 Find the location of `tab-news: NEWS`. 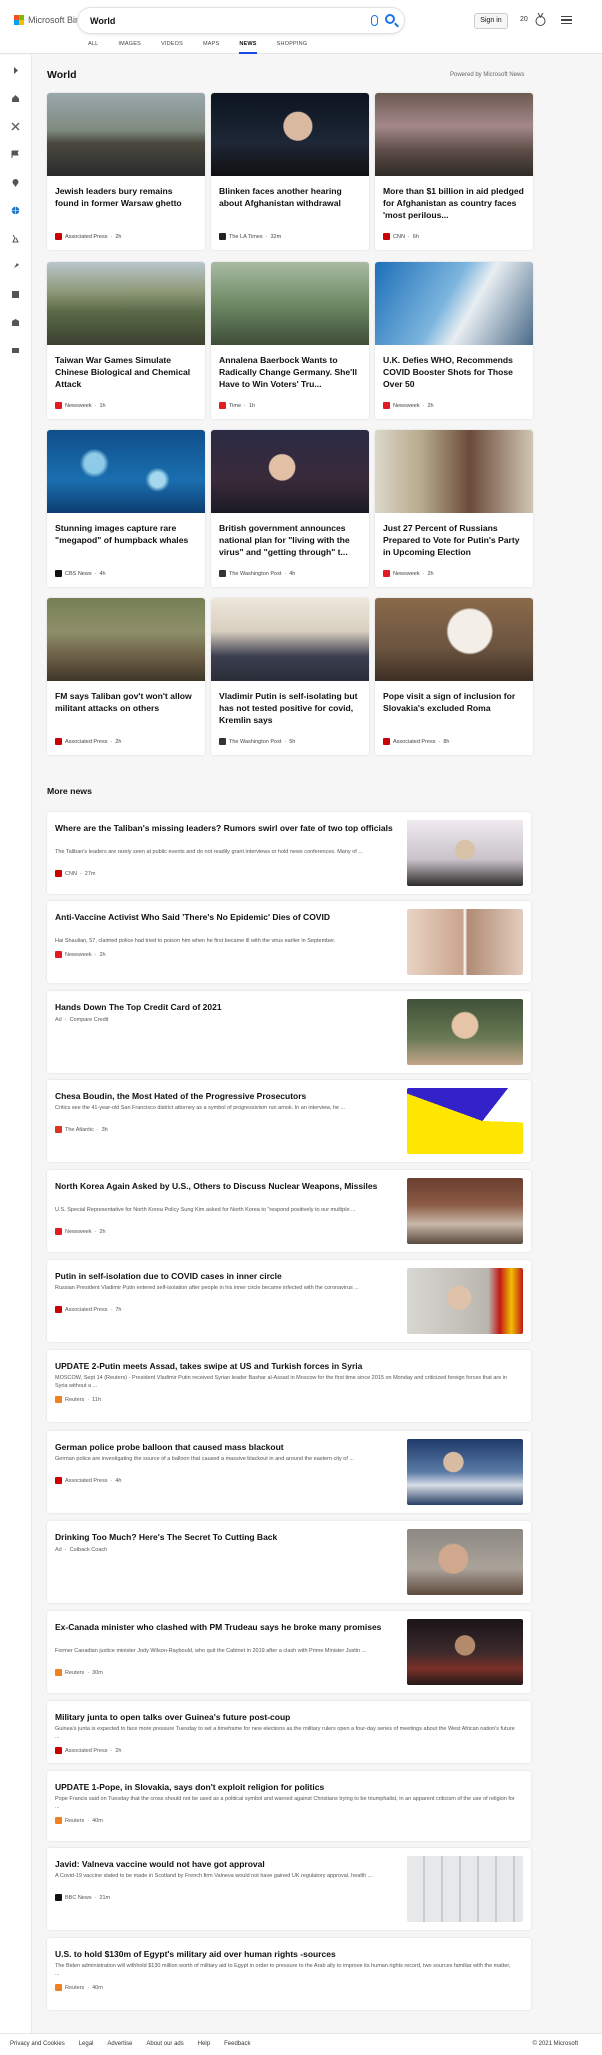

tab-news: NEWS is located at coordinates (248, 47).